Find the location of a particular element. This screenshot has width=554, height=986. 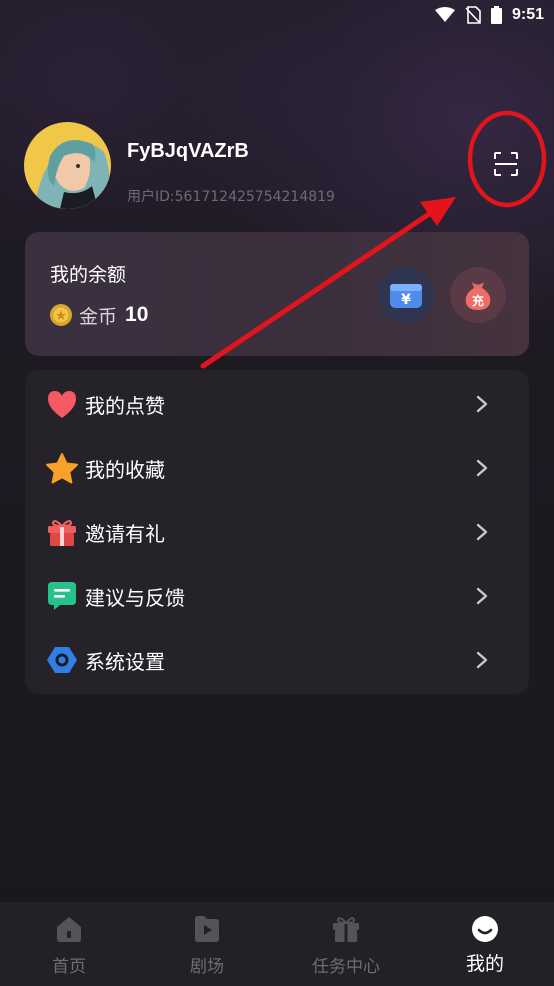

avatar is located at coordinates (67, 165).